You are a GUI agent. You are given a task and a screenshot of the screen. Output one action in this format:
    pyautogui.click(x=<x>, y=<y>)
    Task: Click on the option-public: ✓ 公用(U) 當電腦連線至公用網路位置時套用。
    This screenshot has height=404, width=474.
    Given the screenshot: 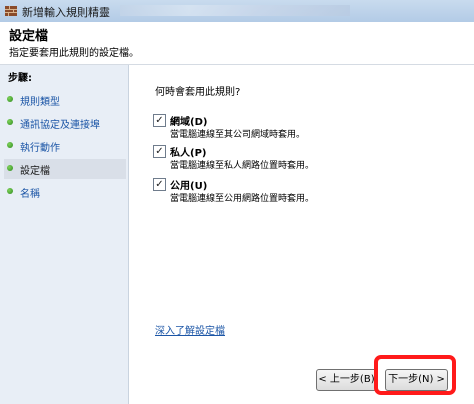 What is the action you would take?
    pyautogui.click(x=303, y=194)
    